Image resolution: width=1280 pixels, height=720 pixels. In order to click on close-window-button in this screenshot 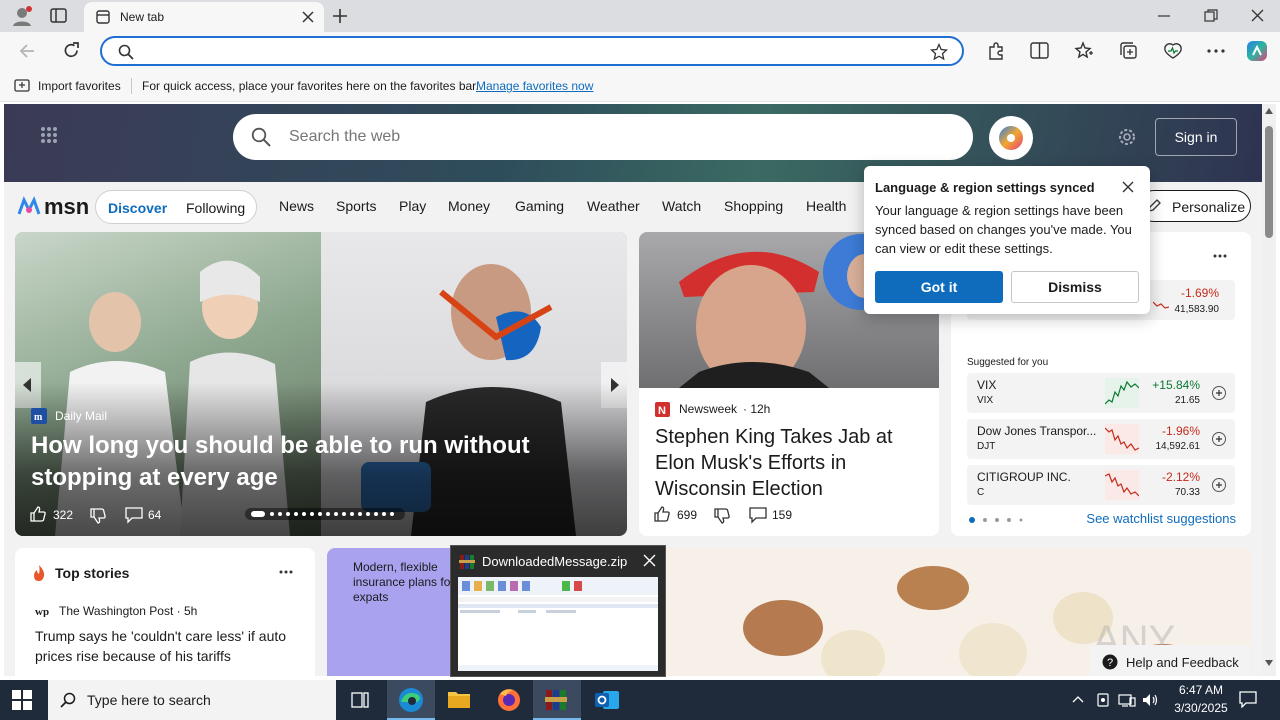, I will do `click(1257, 15)`.